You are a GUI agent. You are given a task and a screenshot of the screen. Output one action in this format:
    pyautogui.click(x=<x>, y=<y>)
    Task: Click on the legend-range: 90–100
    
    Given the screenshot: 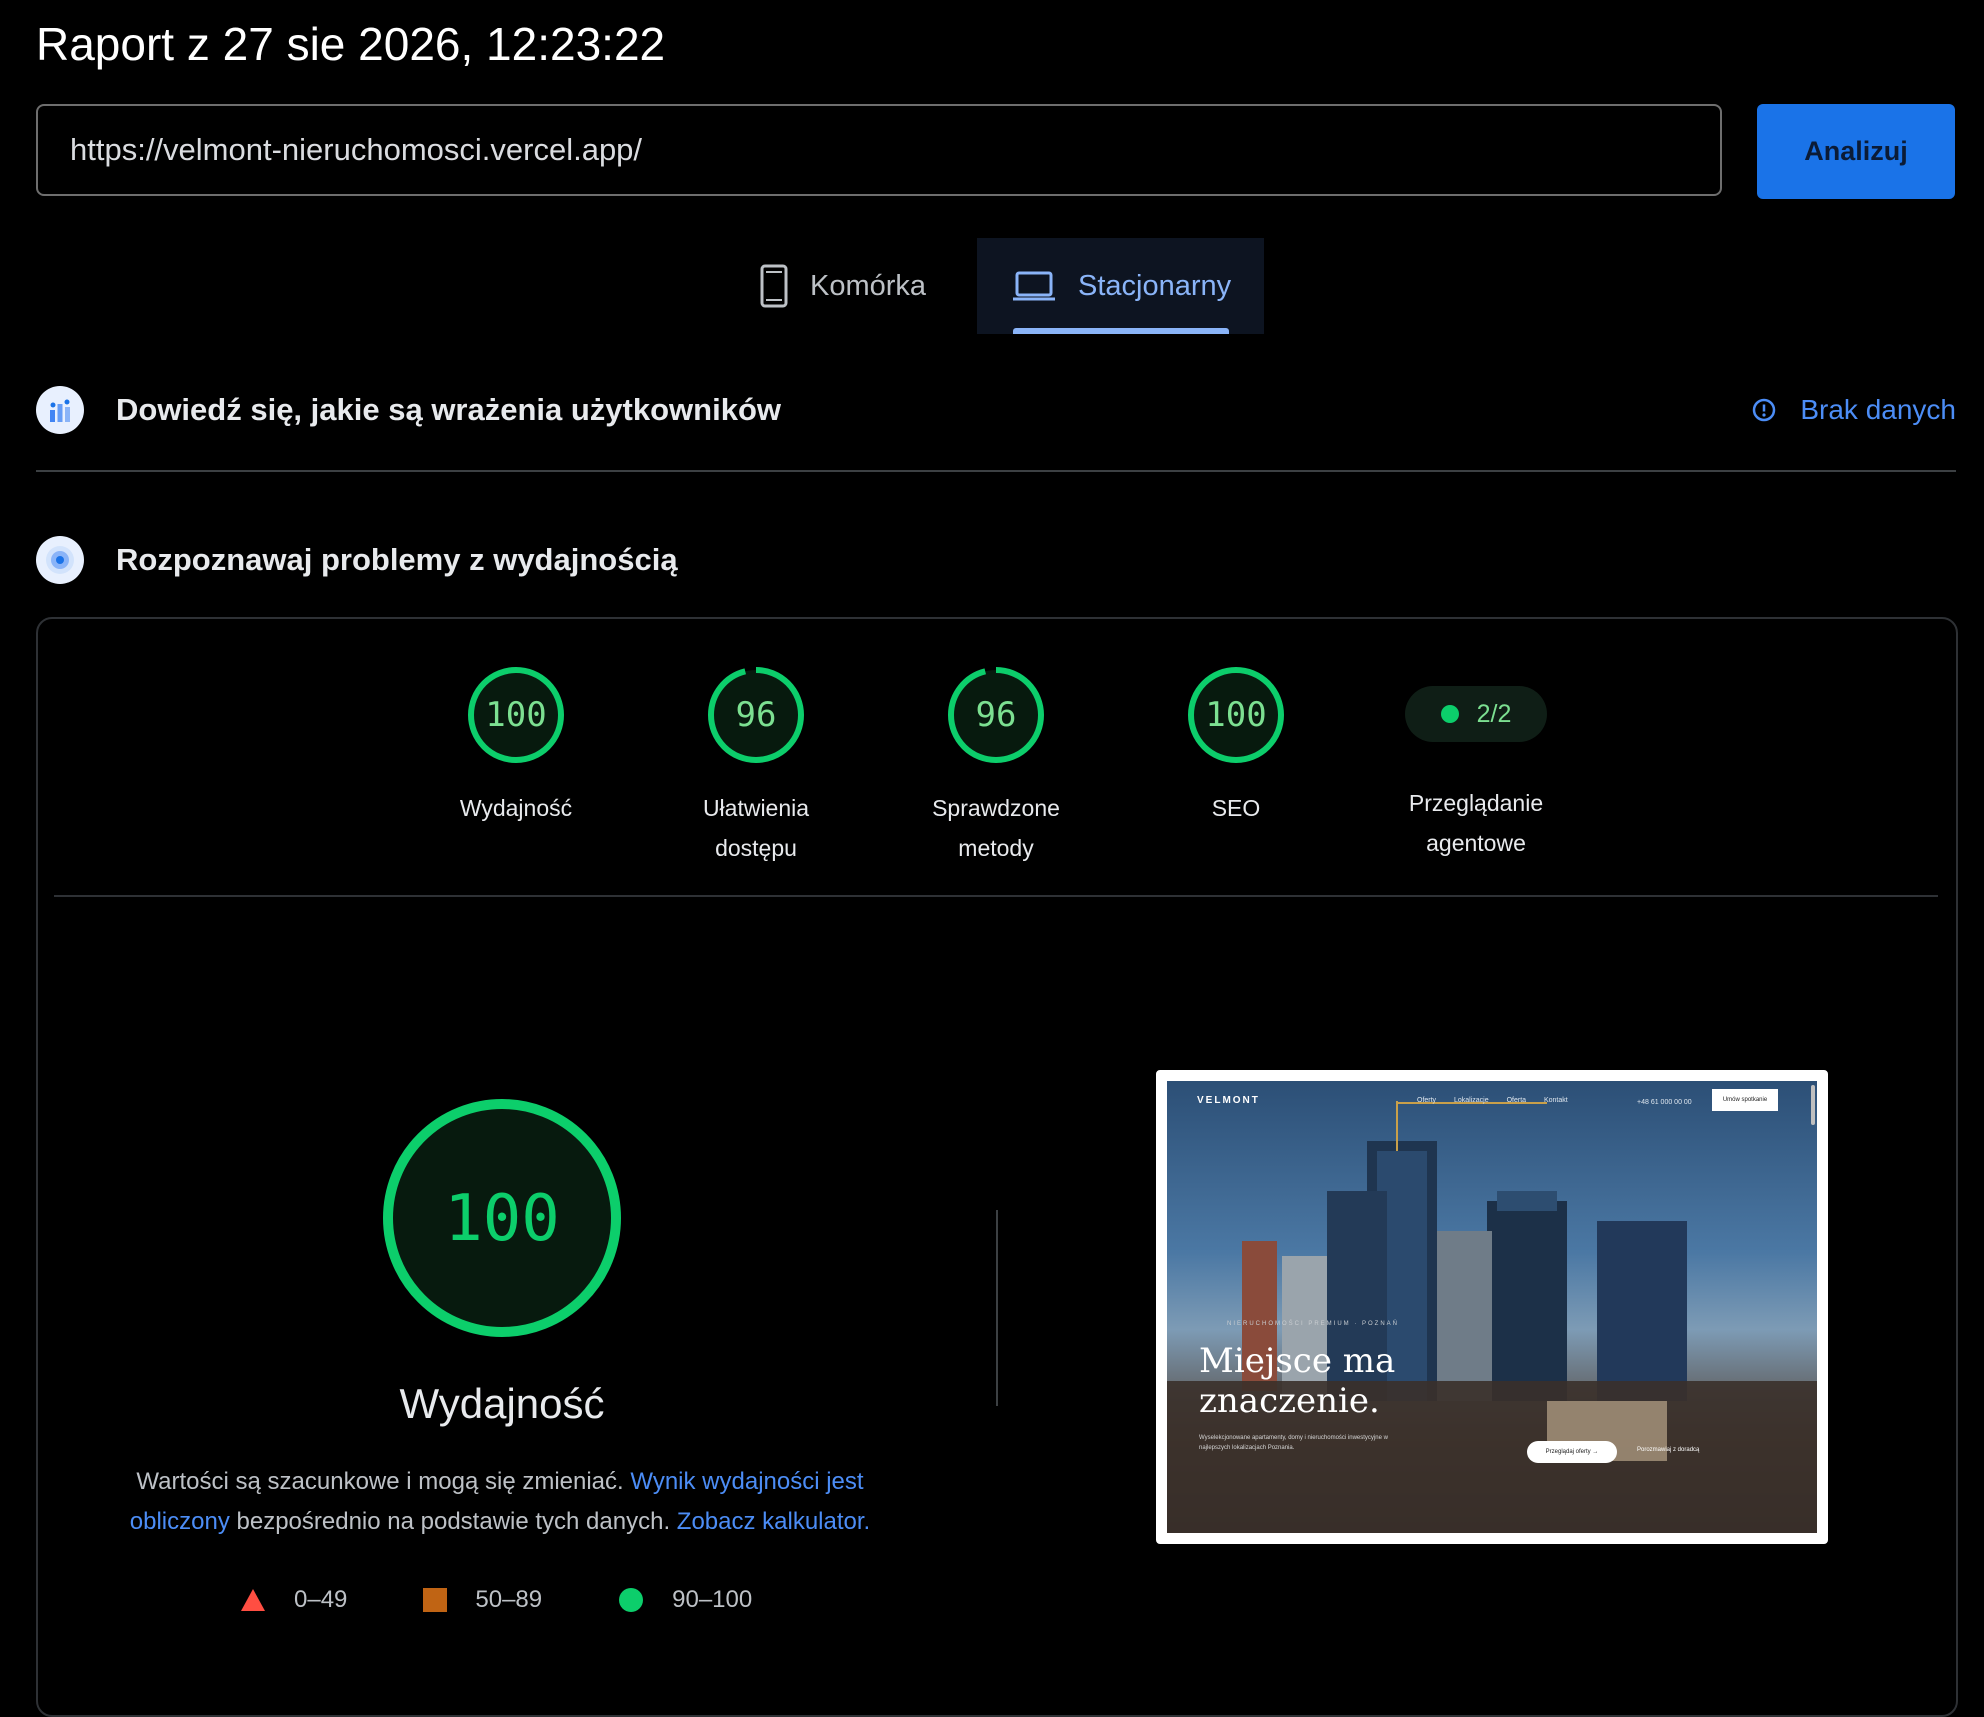 What is the action you would take?
    pyautogui.click(x=712, y=1599)
    